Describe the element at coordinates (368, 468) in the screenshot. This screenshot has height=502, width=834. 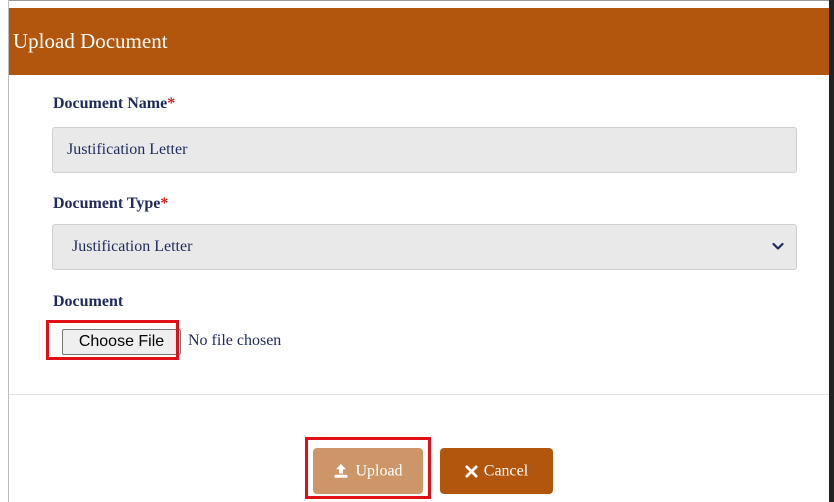
I see `upload-highlight` at that location.